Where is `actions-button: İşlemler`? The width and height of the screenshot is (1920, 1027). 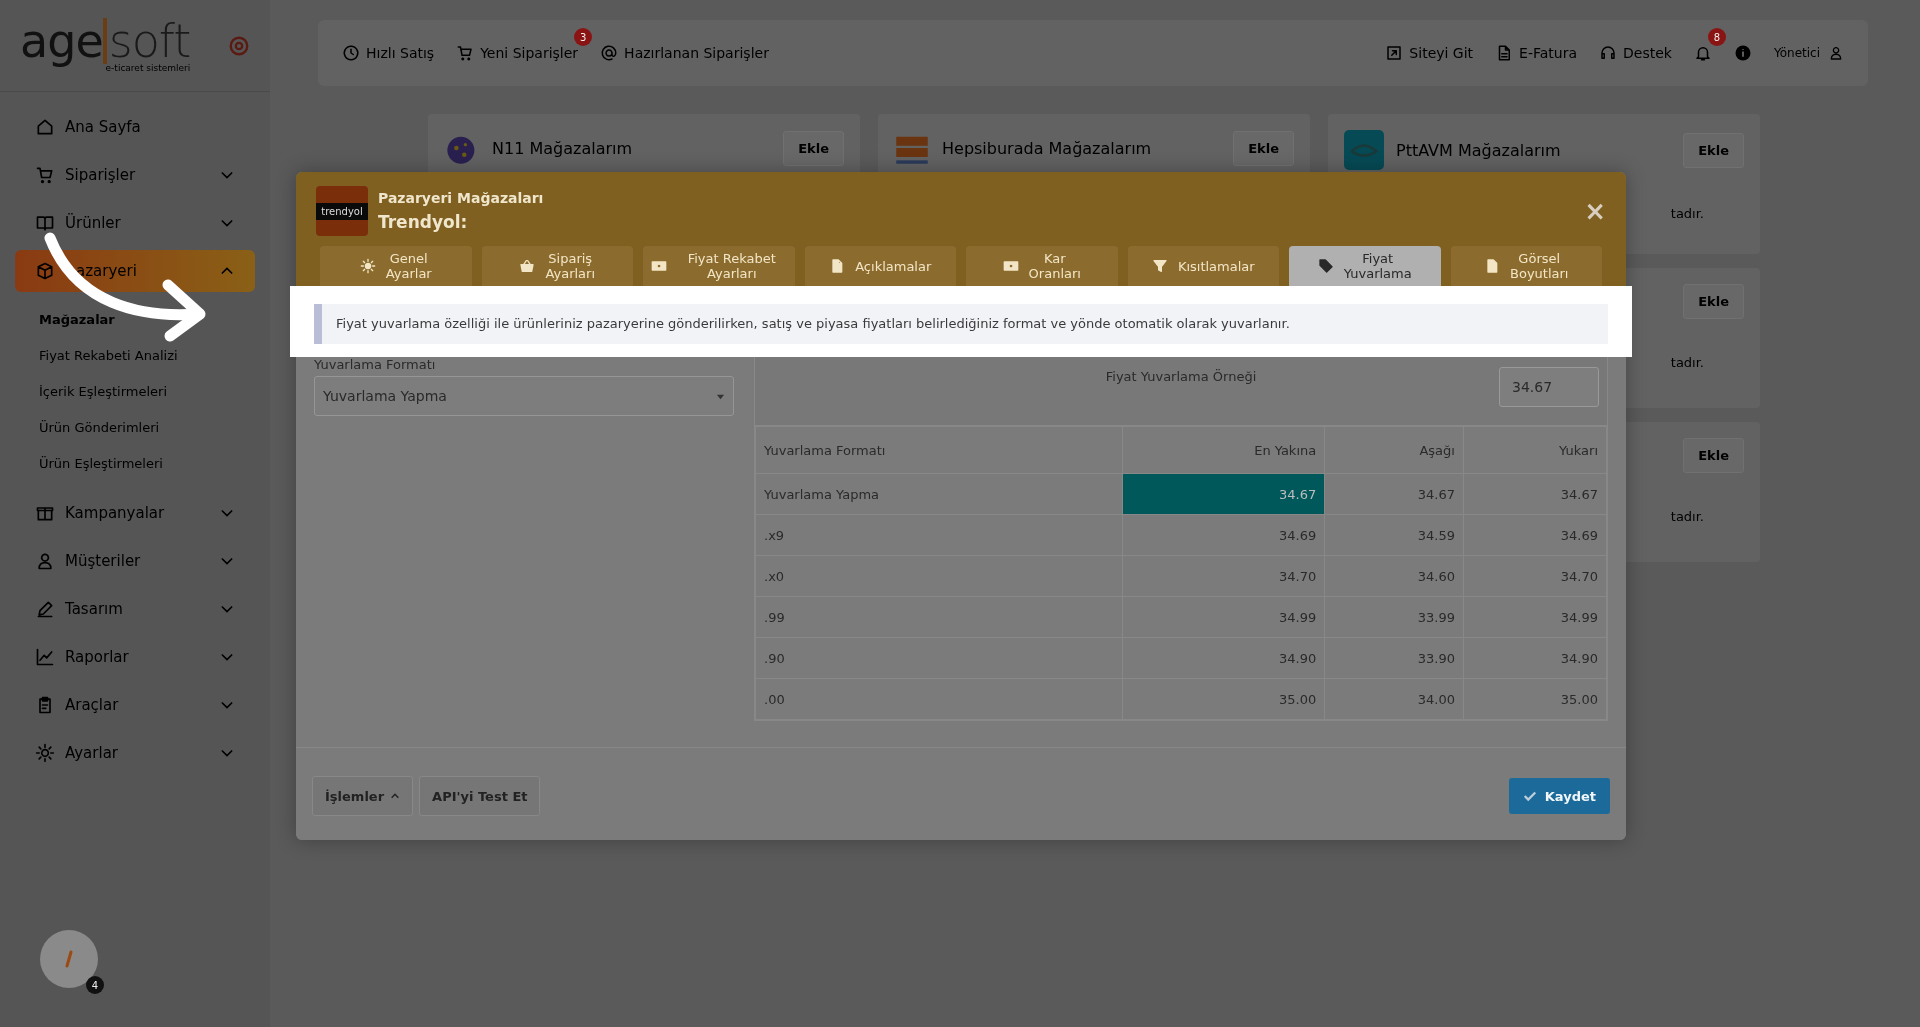
actions-button: İşlemler is located at coordinates (363, 796).